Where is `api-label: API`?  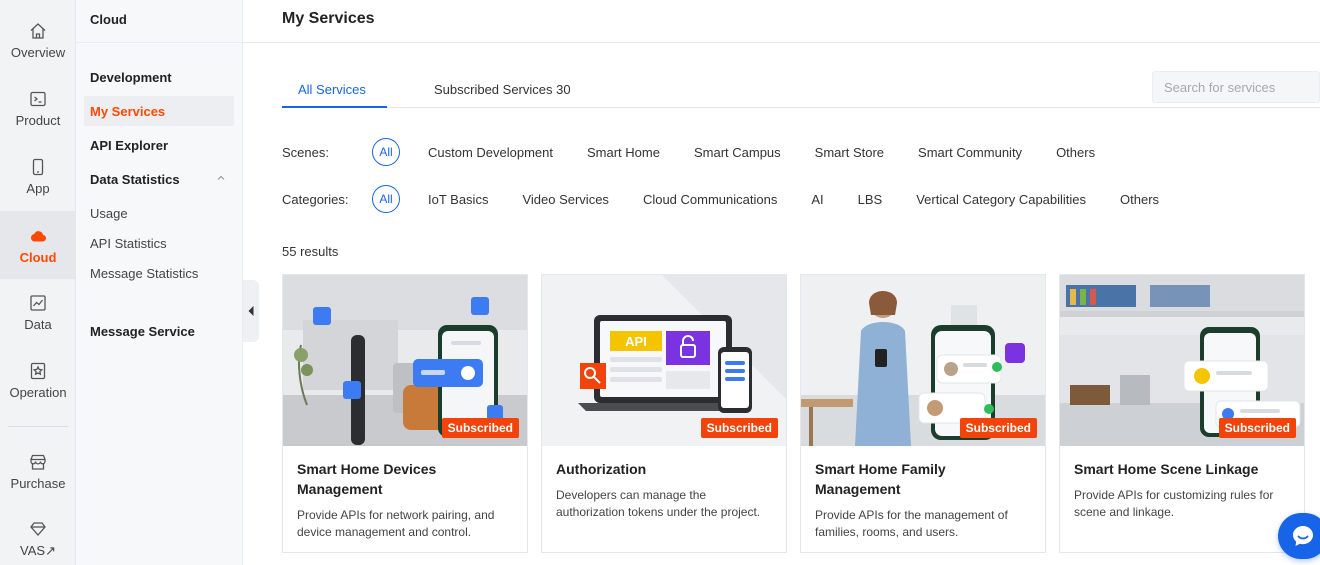
api-label: API is located at coordinates (636, 341).